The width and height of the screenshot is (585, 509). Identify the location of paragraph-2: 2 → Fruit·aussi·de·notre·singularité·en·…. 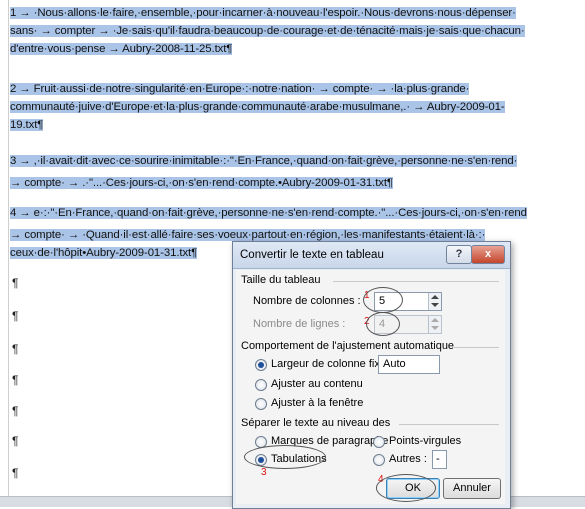
(297, 107).